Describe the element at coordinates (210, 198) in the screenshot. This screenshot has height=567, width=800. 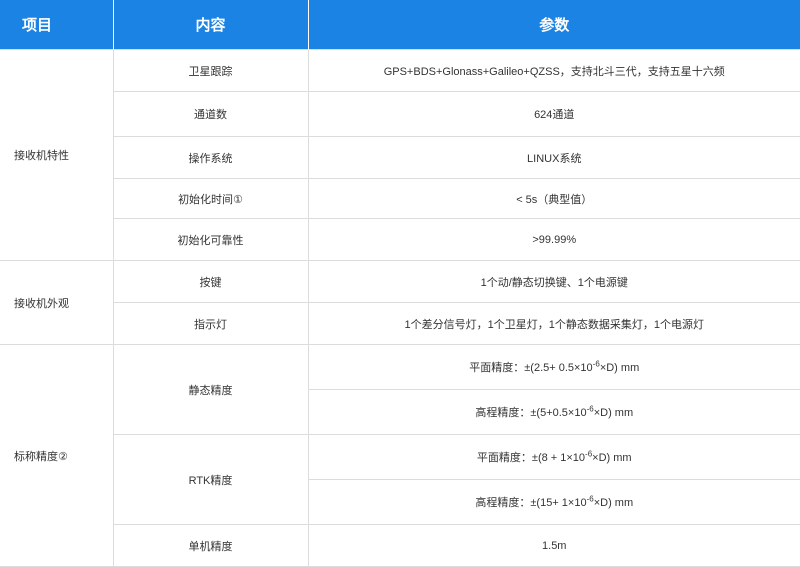
I see `item-cell: 初始化时间①` at that location.